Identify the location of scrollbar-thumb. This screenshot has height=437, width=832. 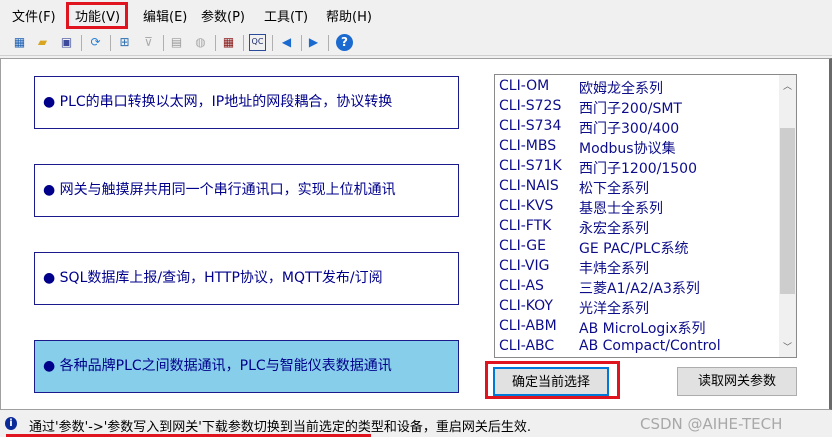
(787, 211).